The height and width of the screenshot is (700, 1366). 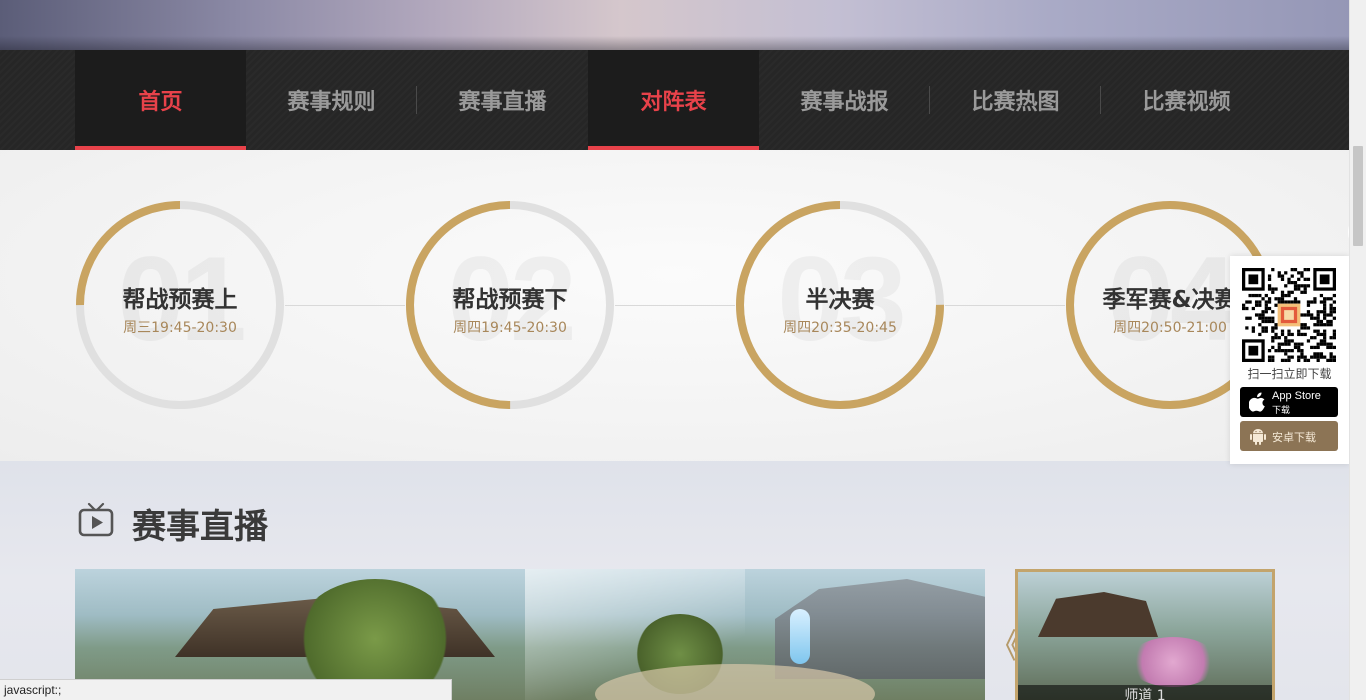 I want to click on nav-item: 对阵表, so click(x=673, y=100).